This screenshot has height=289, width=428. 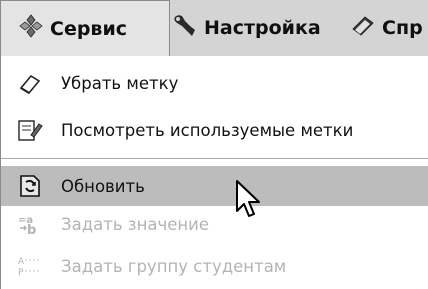 What do you see at coordinates (30, 186) in the screenshot?
I see `refresh-icon` at bounding box center [30, 186].